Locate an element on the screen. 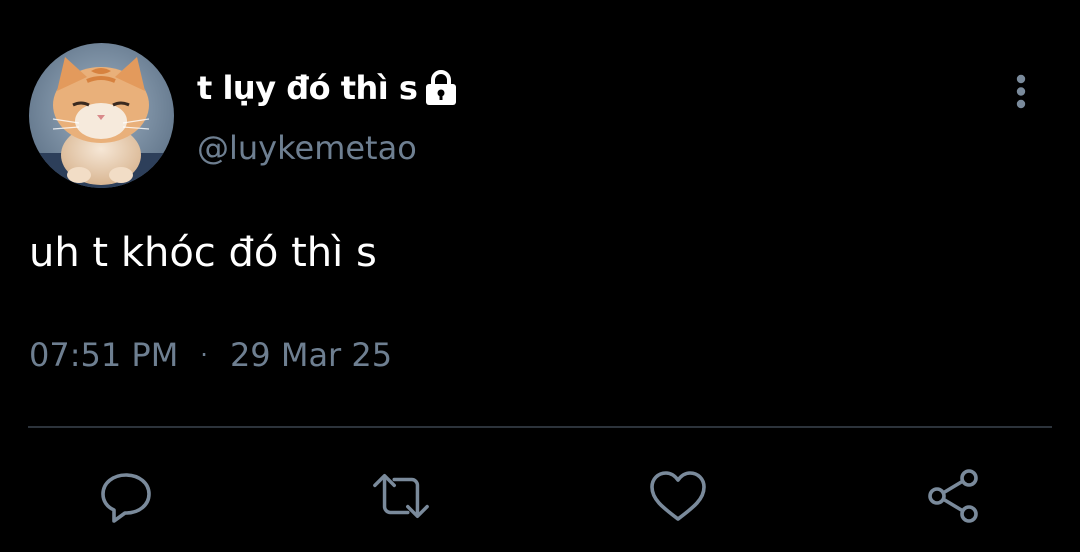  share-button is located at coordinates (954, 496).